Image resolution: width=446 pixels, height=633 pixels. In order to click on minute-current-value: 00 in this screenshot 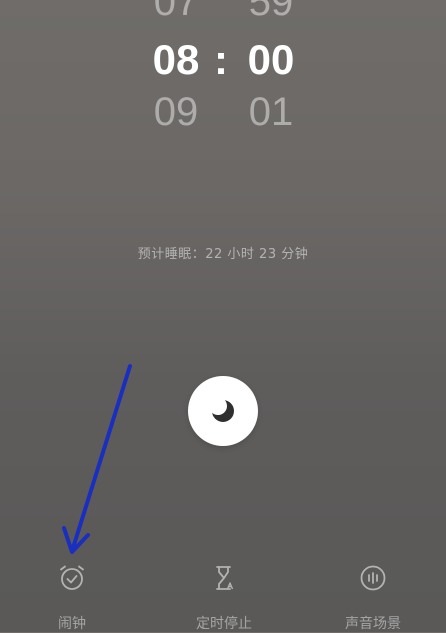, I will do `click(271, 60)`.